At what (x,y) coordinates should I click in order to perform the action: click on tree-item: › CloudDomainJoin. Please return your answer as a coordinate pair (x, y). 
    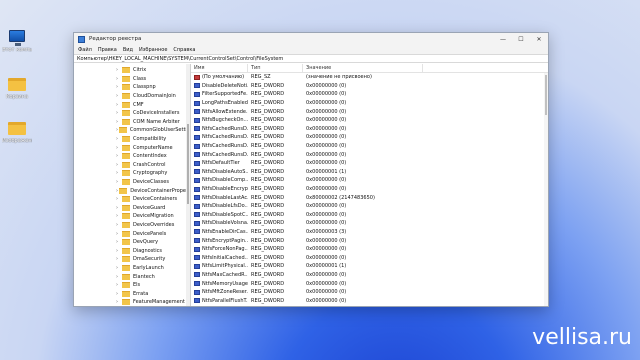
    Looking at the image, I should click on (132, 96).